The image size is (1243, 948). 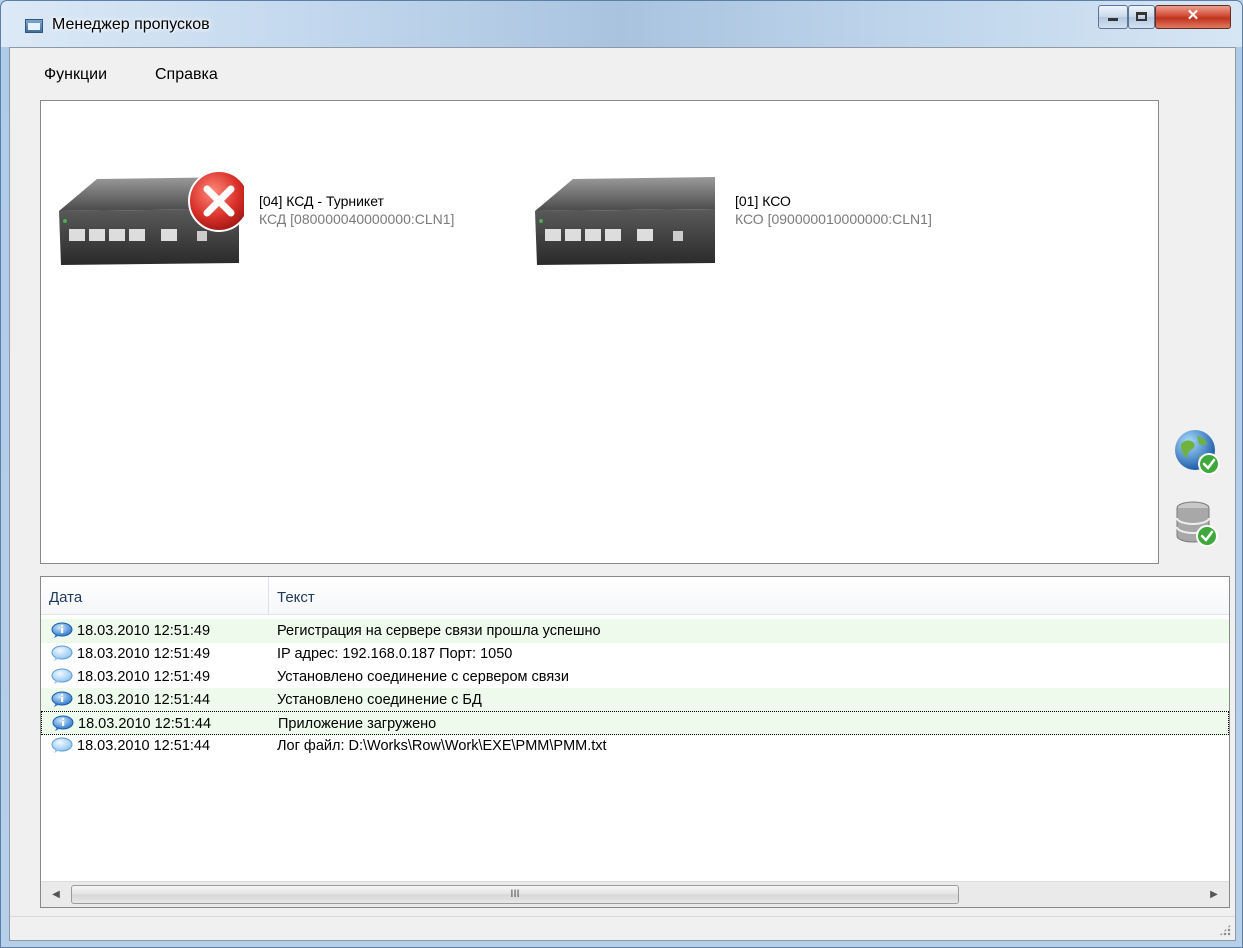 I want to click on log-text: Приложение загружено, so click(x=357, y=724).